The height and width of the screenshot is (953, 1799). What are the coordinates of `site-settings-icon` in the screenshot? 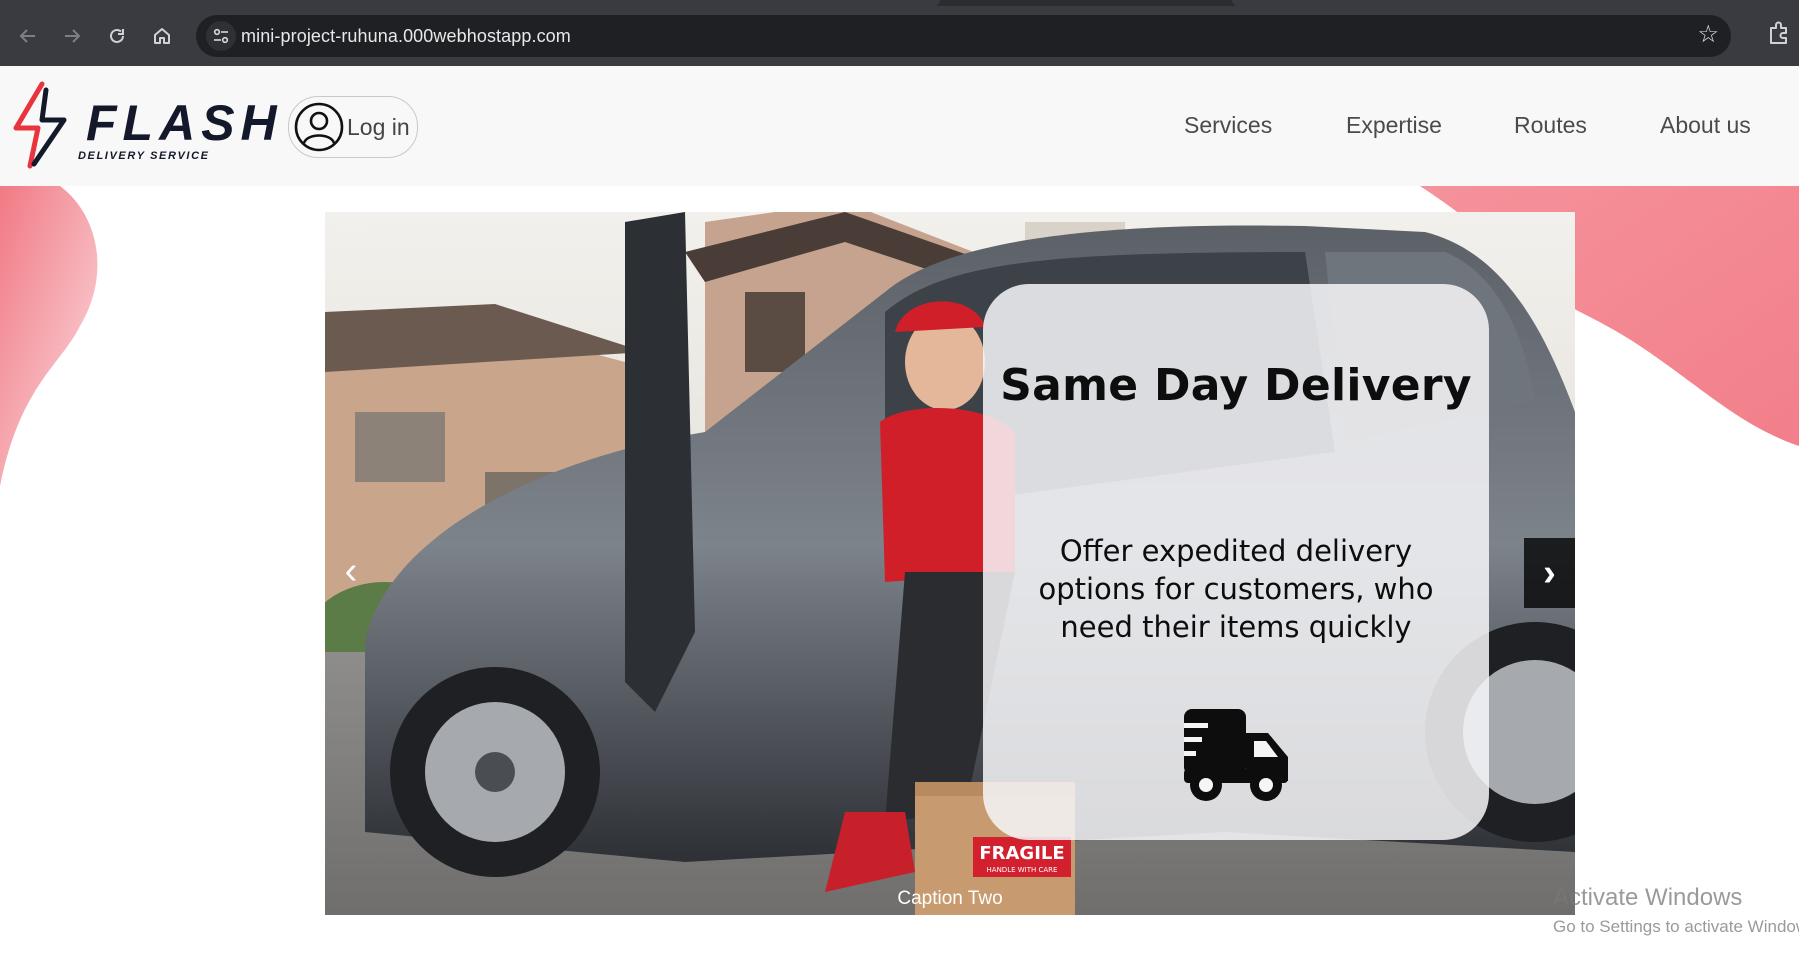 It's located at (221, 36).